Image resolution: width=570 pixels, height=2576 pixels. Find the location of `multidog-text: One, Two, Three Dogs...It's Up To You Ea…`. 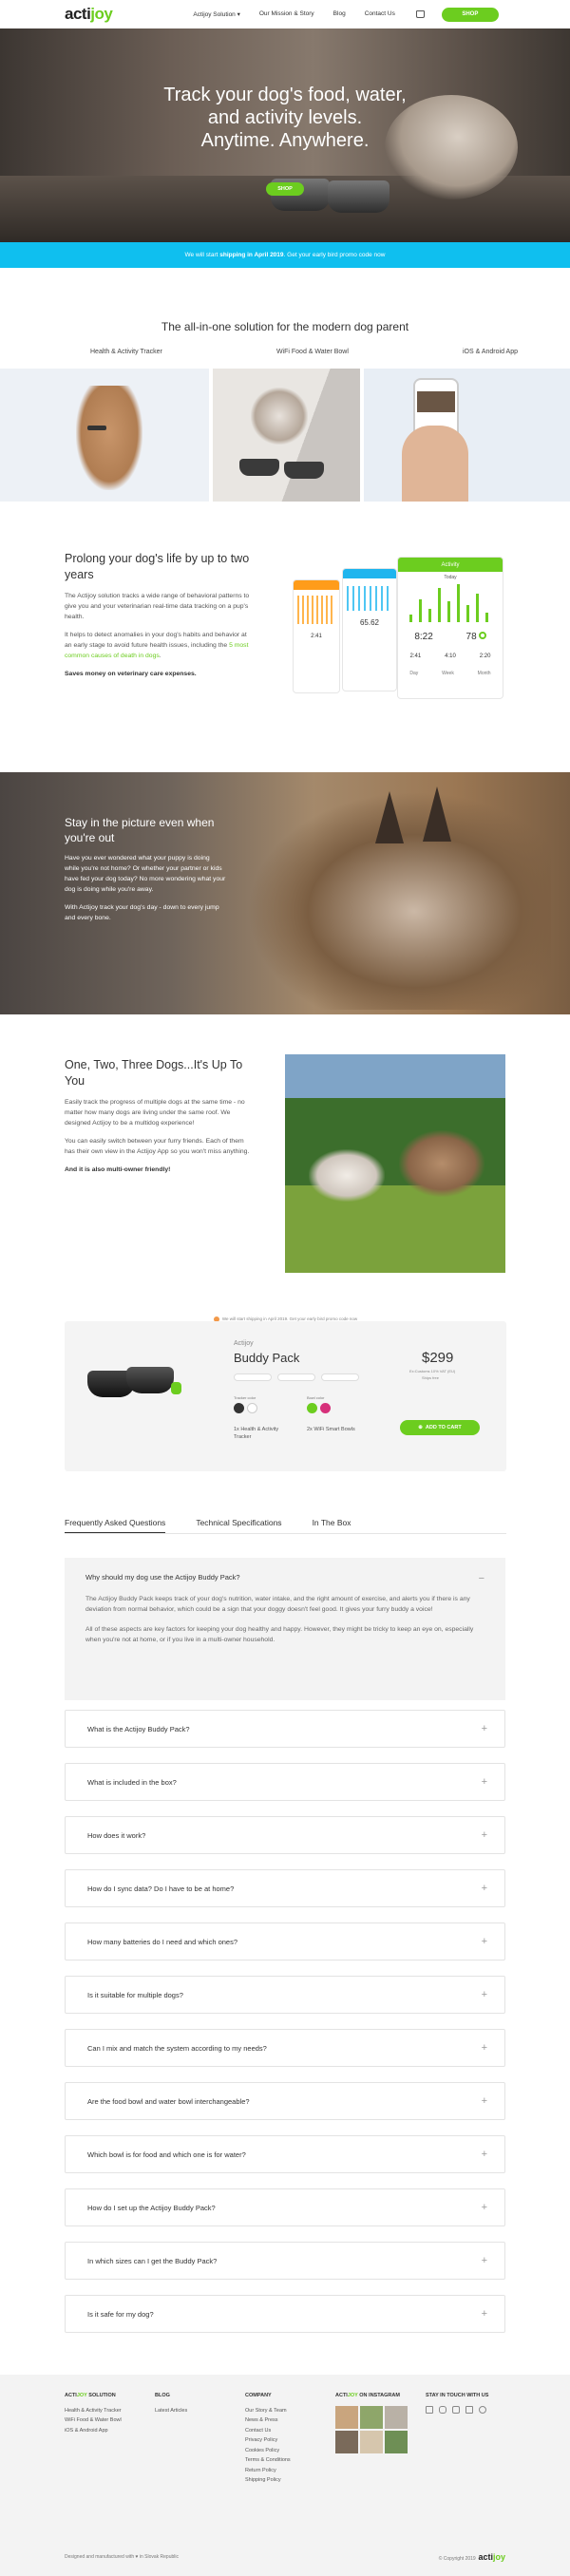

multidog-text: One, Two, Three Dogs...It's Up To You Ea… is located at coordinates (160, 1116).